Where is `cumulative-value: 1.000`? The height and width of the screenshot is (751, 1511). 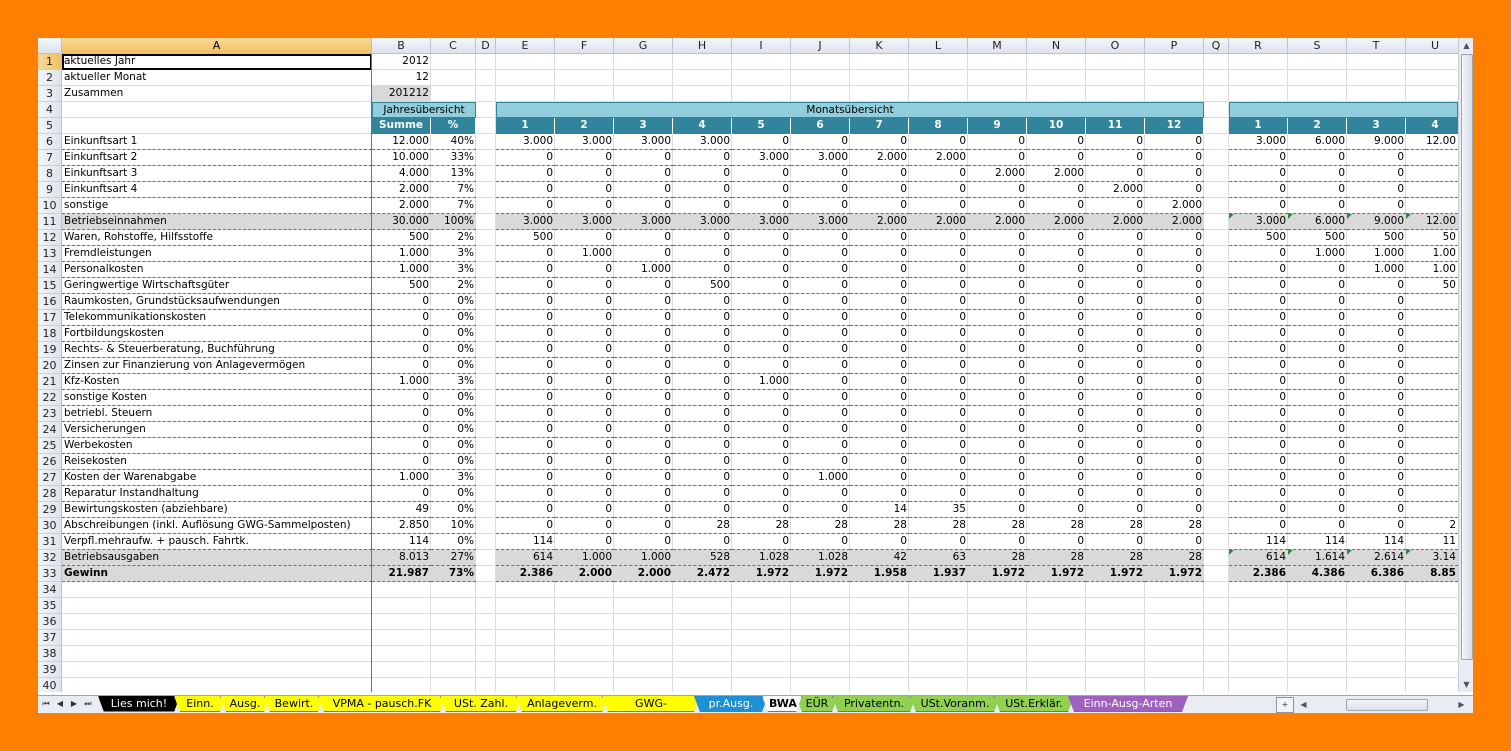 cumulative-value: 1.000 is located at coordinates (1317, 254).